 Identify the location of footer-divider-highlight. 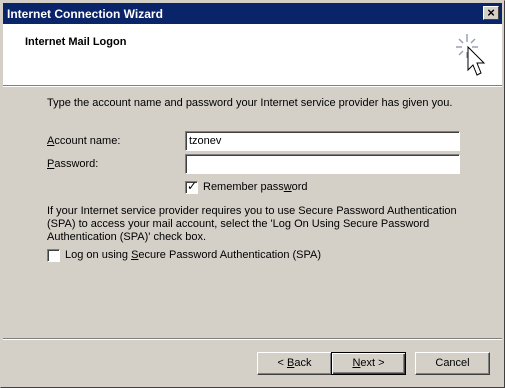
(252, 339).